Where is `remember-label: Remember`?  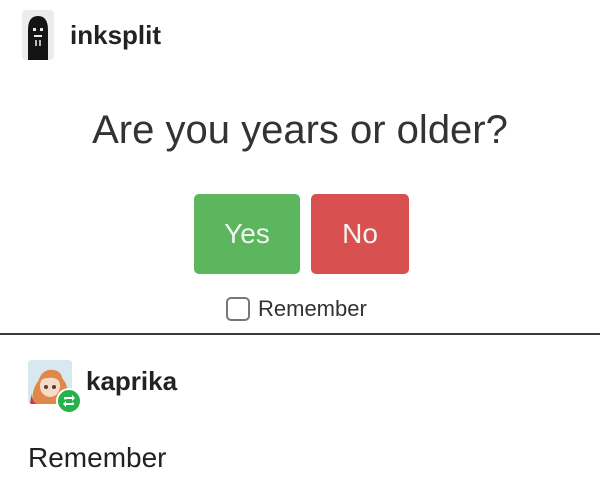 remember-label: Remember is located at coordinates (312, 308).